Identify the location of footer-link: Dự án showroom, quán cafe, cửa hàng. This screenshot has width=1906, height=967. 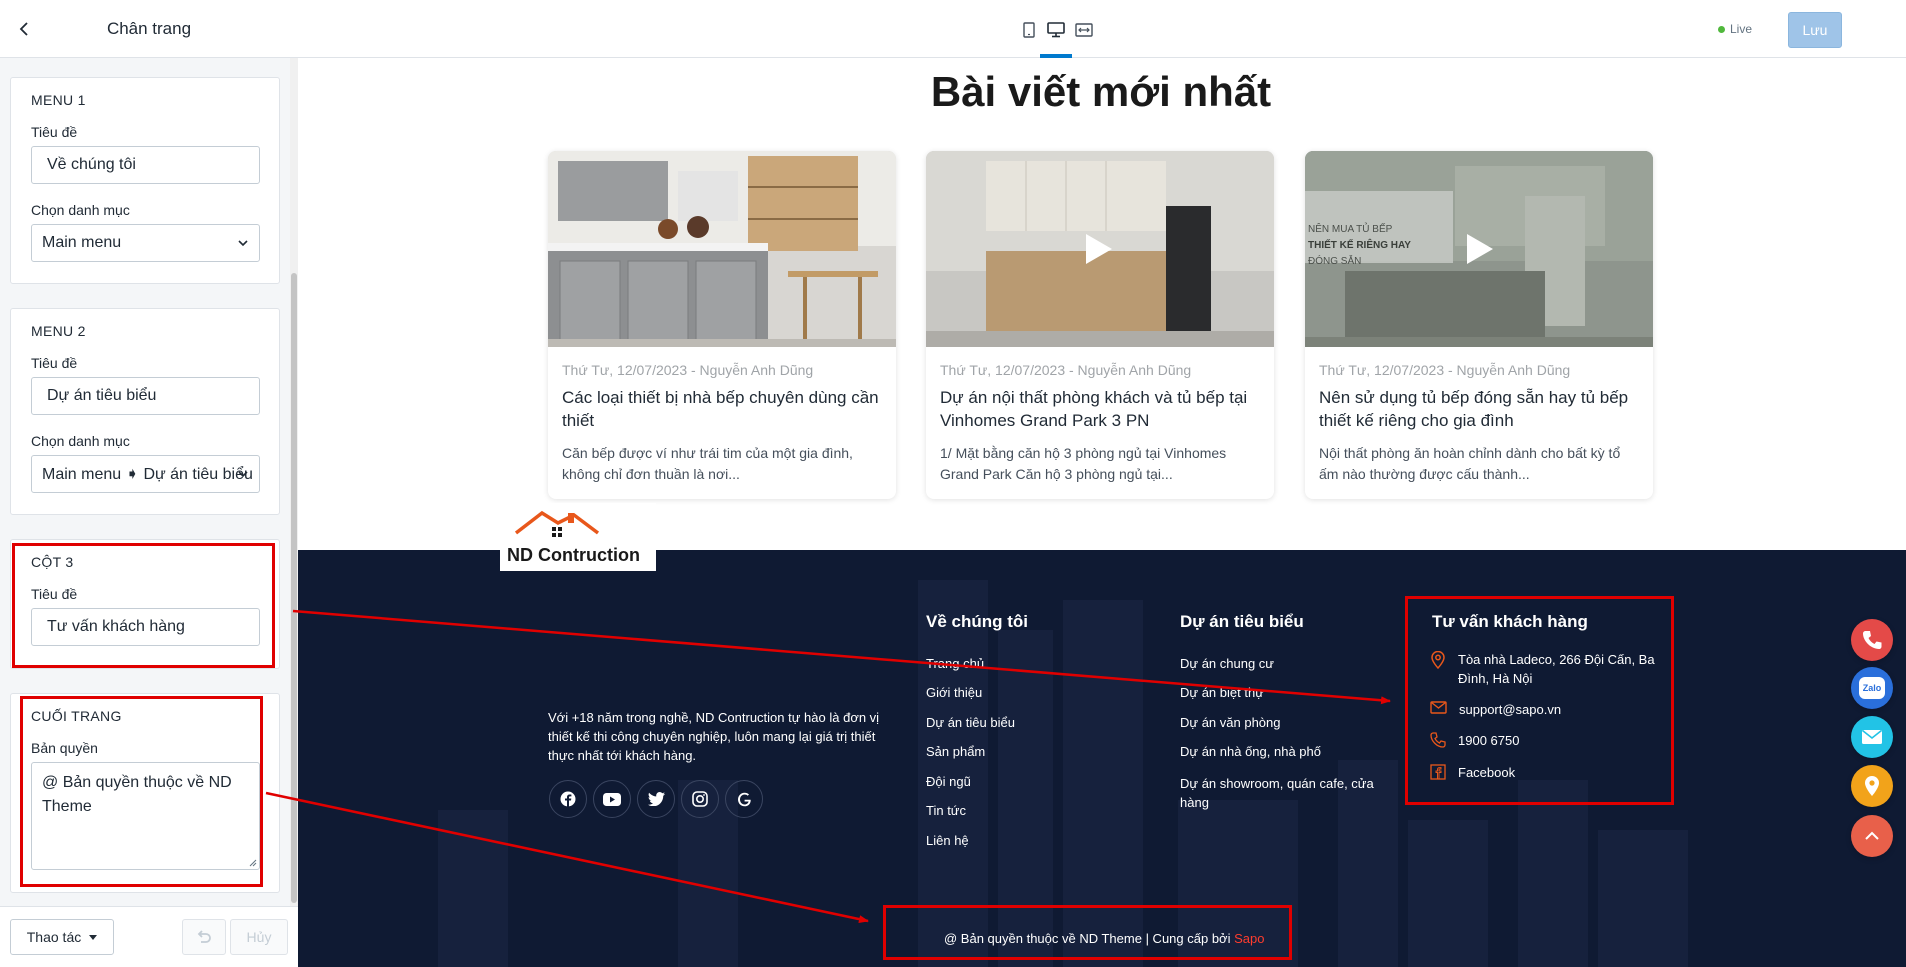
(1280, 793).